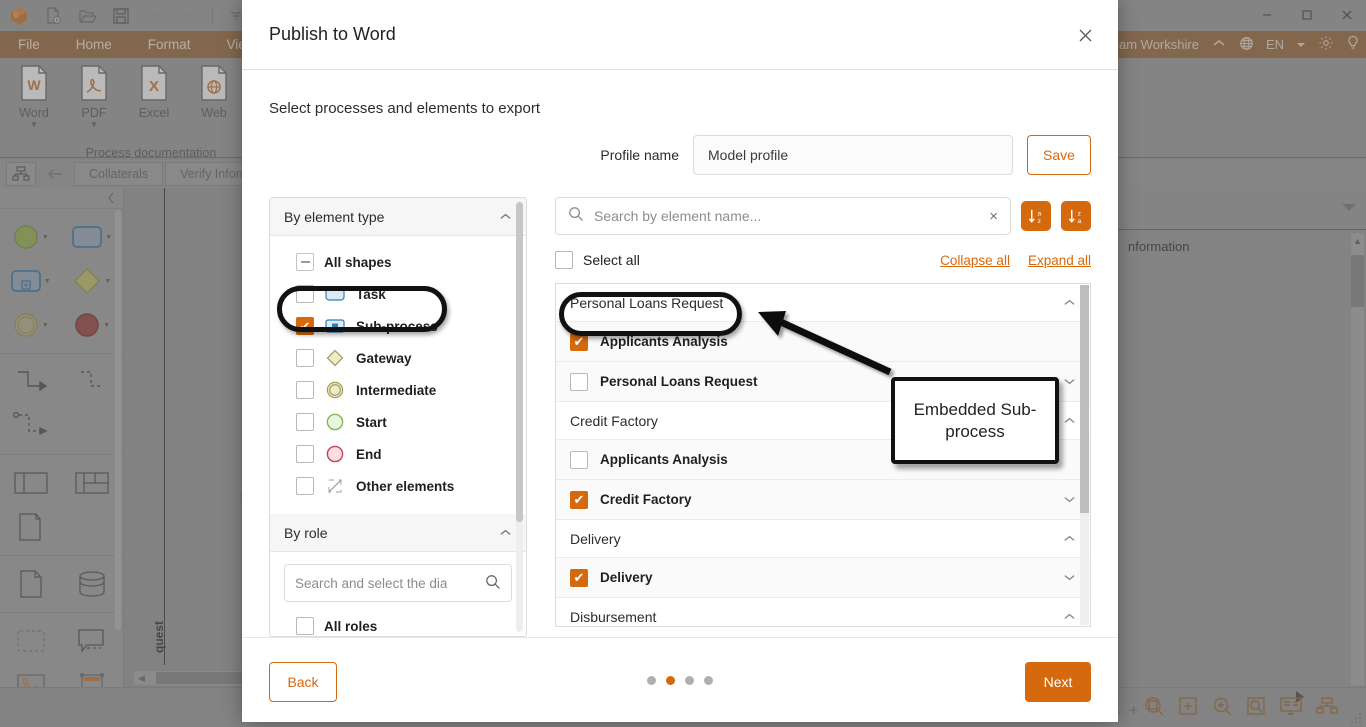  What do you see at coordinates (31, 426) in the screenshot?
I see `palette-association-flow` at bounding box center [31, 426].